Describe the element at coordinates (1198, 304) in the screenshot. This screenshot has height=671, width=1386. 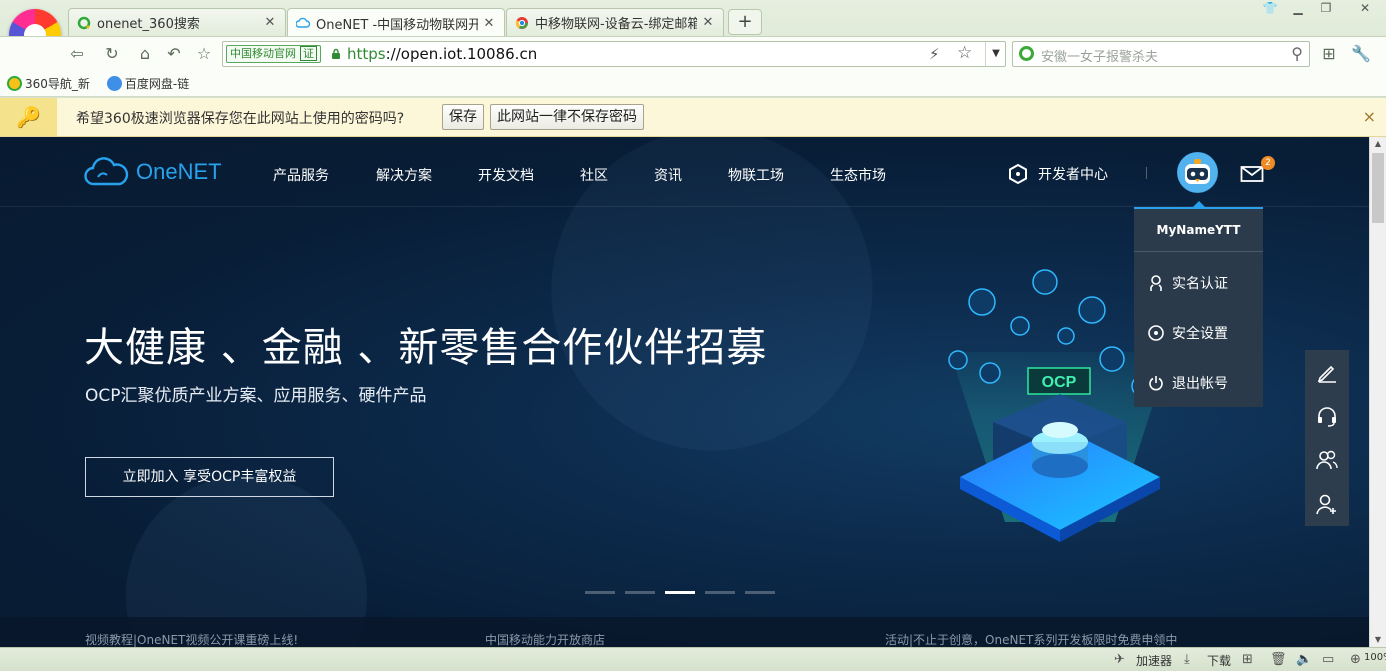
I see `user-dropdown-menu: MyNameYTT 实名认证 安全设置 退出帐号` at that location.